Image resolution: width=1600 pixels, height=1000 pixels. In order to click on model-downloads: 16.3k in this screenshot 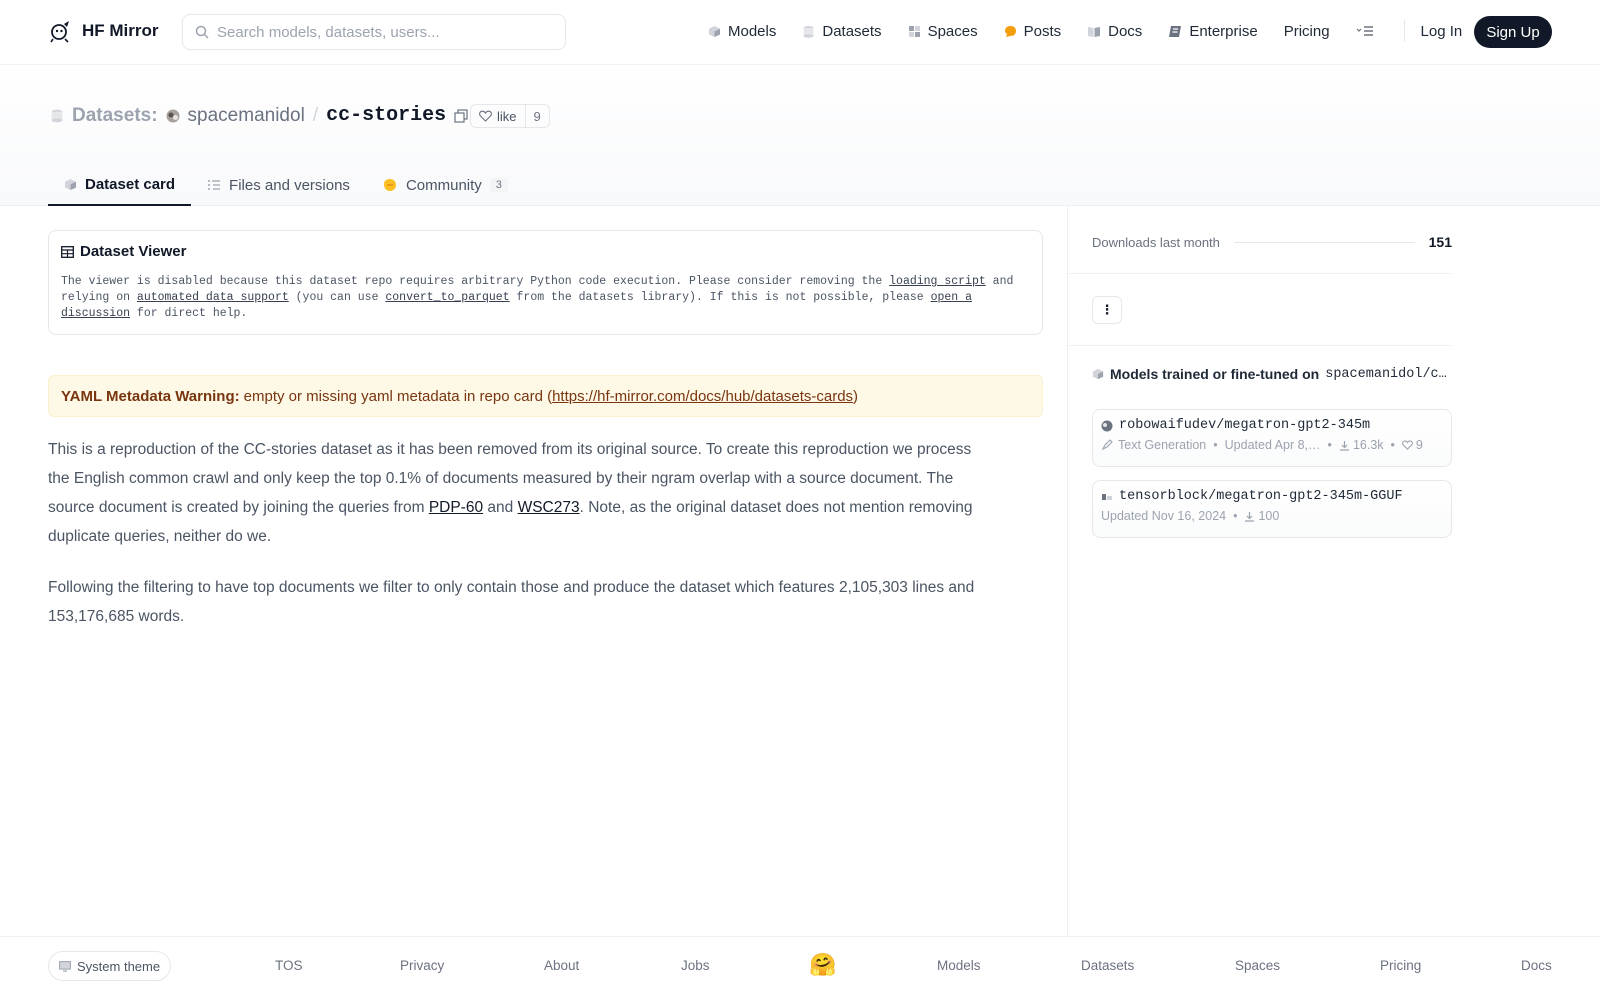, I will do `click(1368, 445)`.